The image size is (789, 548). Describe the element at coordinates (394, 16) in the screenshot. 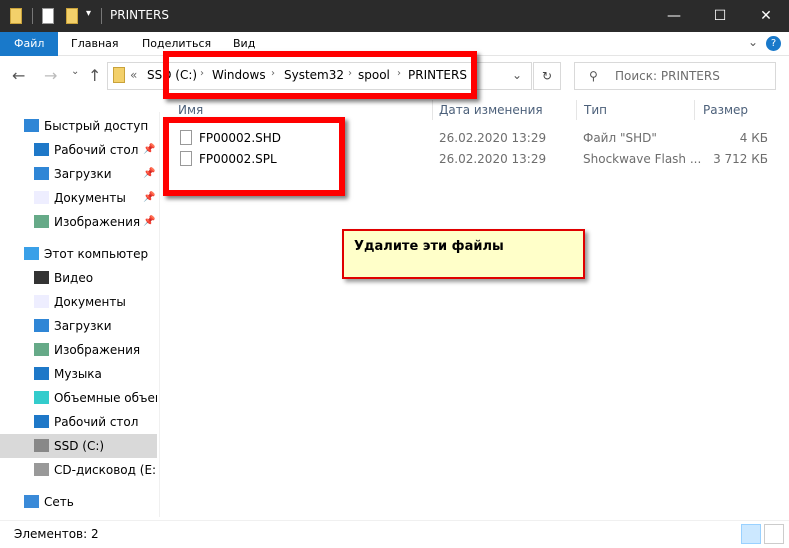

I see `title-bar: ▾ PRINTERS — ☐ ✕` at that location.